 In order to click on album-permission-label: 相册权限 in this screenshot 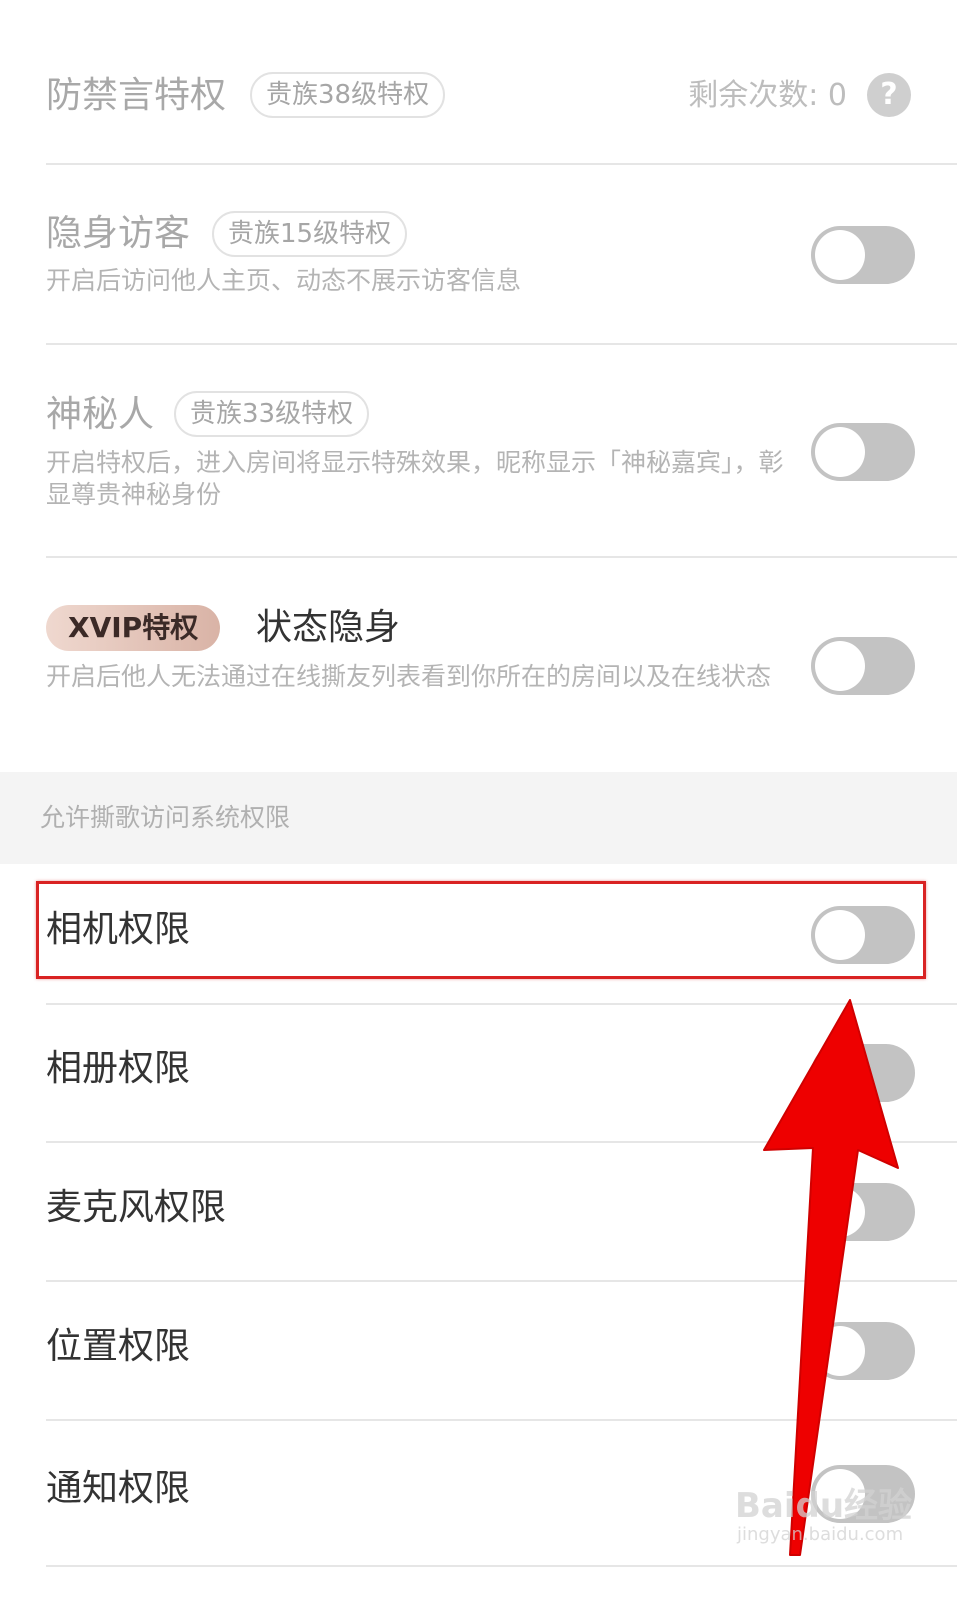, I will do `click(118, 1068)`.